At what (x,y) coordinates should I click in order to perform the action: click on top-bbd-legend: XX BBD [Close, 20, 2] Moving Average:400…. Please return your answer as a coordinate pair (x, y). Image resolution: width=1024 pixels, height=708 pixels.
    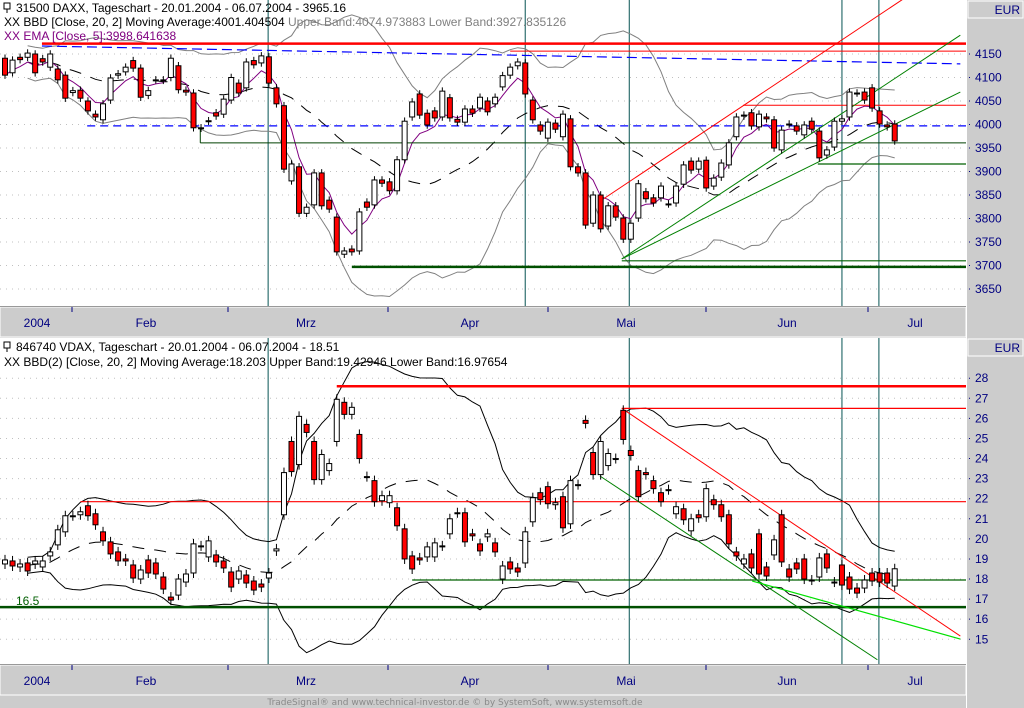
    Looking at the image, I should click on (285, 22).